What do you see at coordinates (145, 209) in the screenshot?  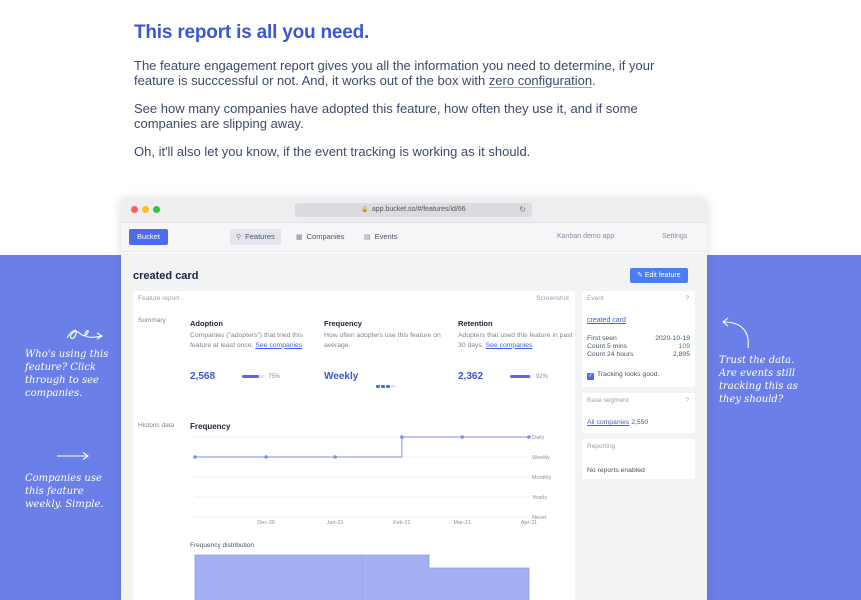 I see `minimize-window-dot` at bounding box center [145, 209].